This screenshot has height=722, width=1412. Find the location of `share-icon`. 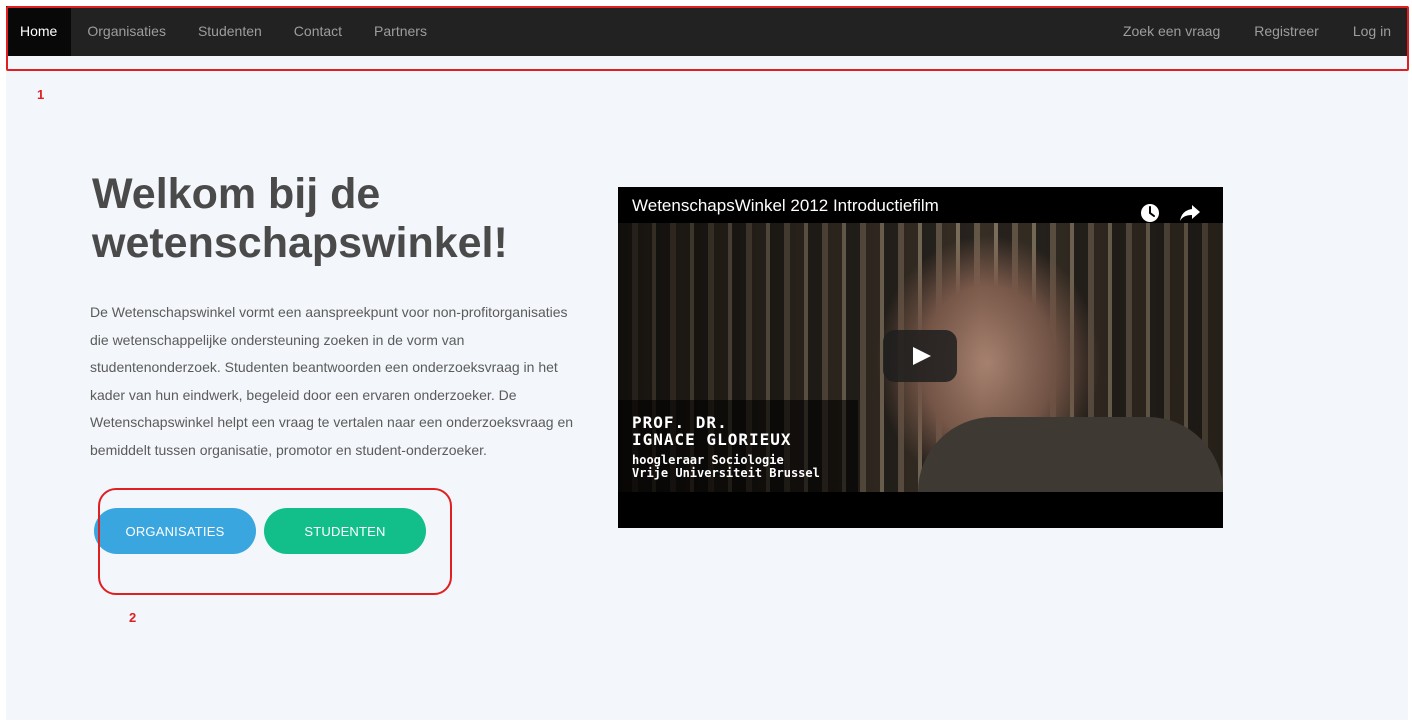

share-icon is located at coordinates (1190, 213).